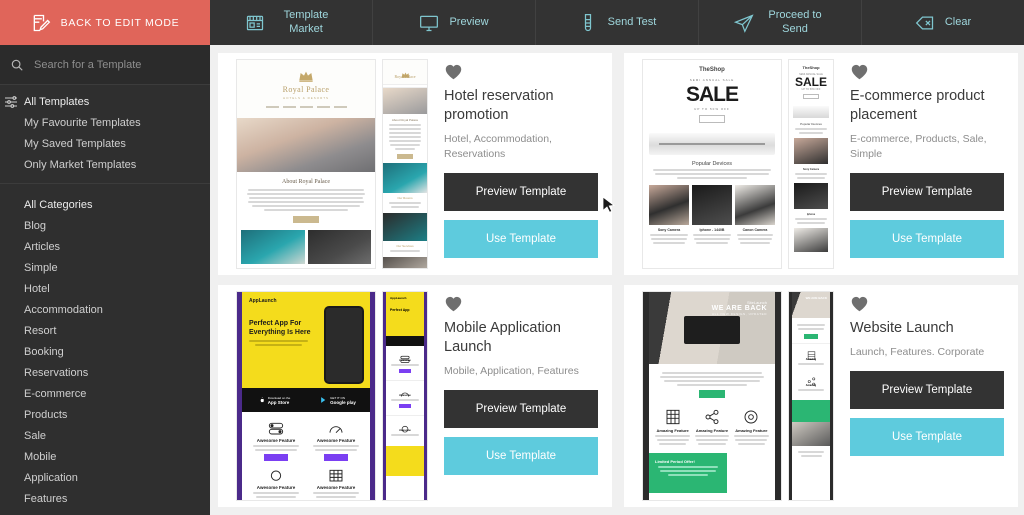 Image resolution: width=1024 pixels, height=515 pixels. I want to click on thumb-brand-sub: HOTELS & RESORTS, so click(306, 98).